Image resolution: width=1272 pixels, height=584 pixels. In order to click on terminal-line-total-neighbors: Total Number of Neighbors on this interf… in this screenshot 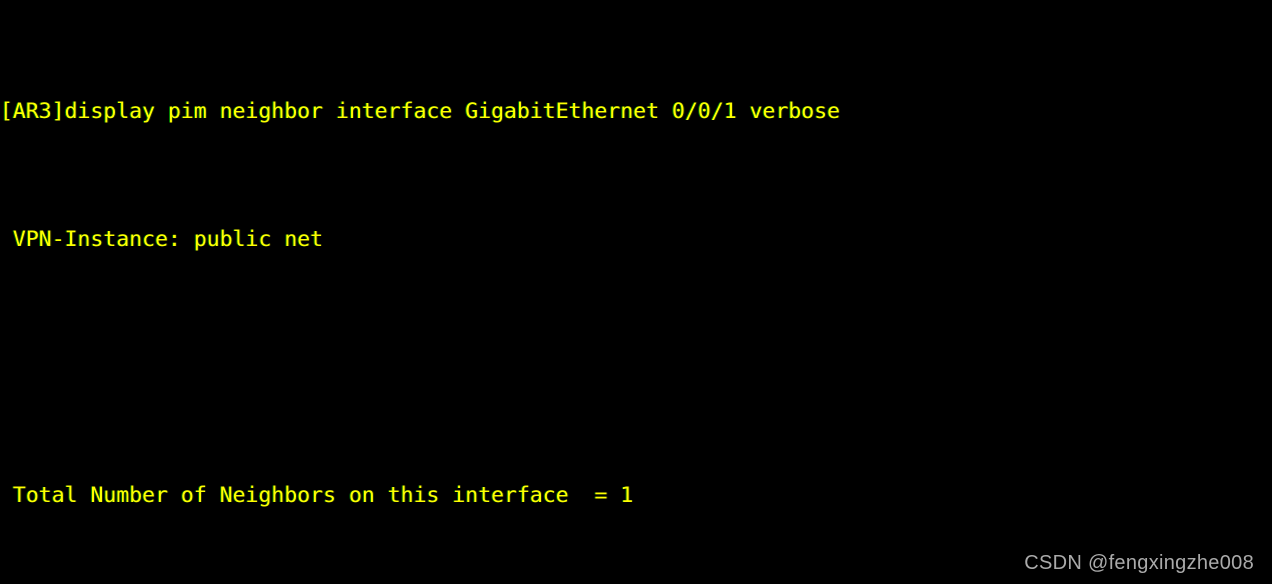, I will do `click(317, 495)`.